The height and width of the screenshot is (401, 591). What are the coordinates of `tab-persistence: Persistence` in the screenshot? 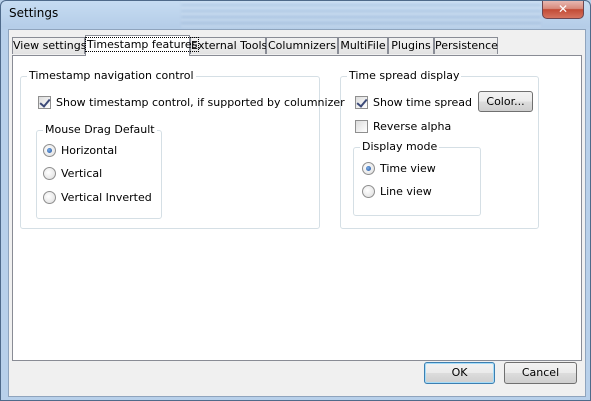 It's located at (466, 45).